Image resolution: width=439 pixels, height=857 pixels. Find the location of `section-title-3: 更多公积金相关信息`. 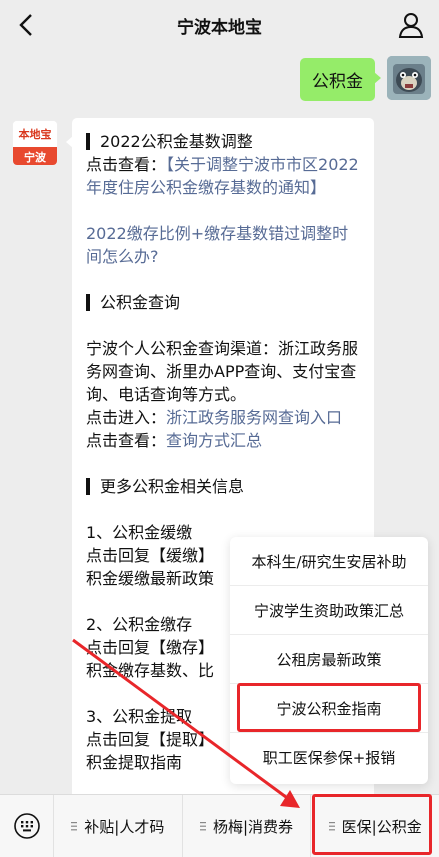

section-title-3: 更多公积金相关信息 is located at coordinates (223, 486).